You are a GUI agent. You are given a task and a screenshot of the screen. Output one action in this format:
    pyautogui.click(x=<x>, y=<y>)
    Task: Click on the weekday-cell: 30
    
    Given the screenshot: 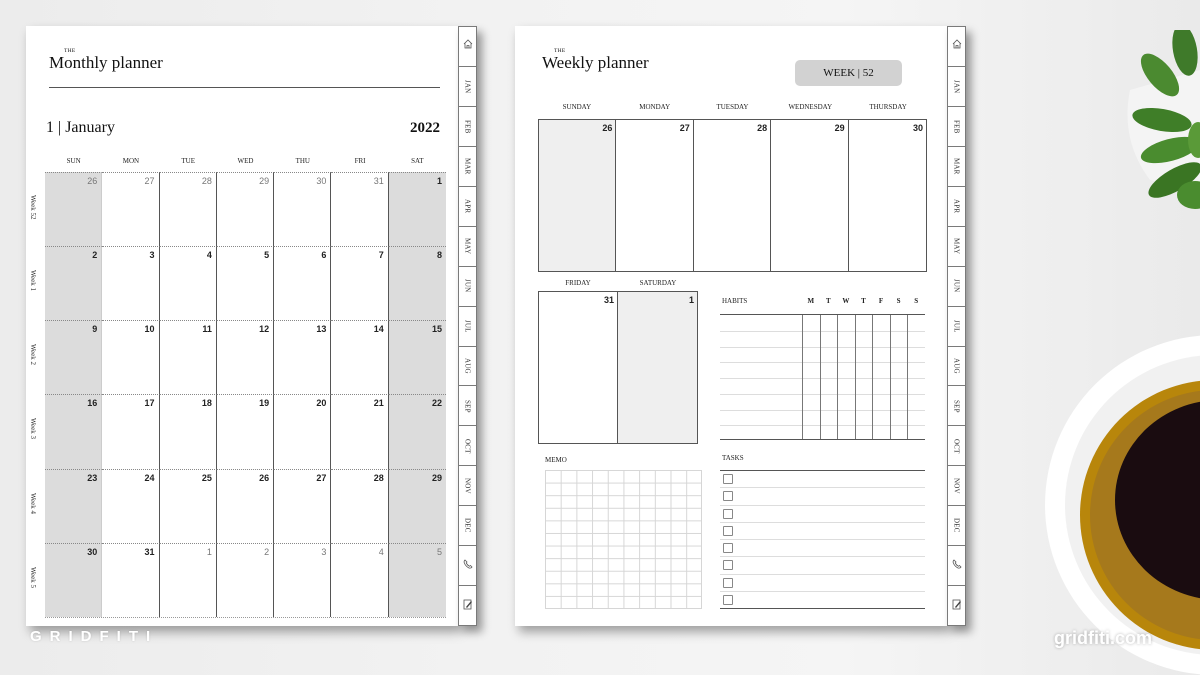 What is the action you would take?
    pyautogui.click(x=887, y=195)
    